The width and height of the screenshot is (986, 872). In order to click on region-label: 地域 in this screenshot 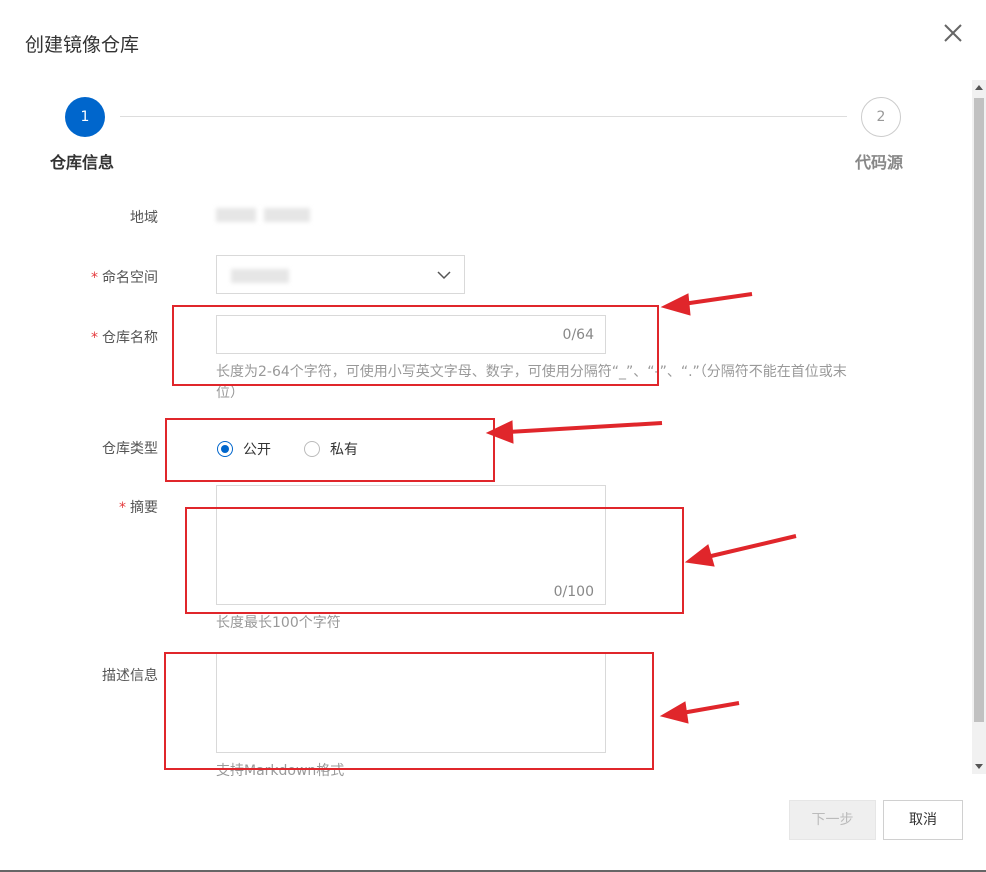, I will do `click(144, 218)`.